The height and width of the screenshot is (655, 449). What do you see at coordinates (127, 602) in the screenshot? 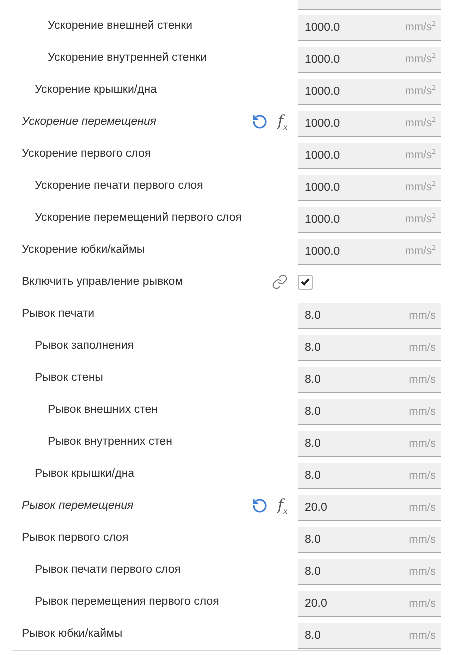
I see `setting-label: Рывок перемещения первого слоя` at bounding box center [127, 602].